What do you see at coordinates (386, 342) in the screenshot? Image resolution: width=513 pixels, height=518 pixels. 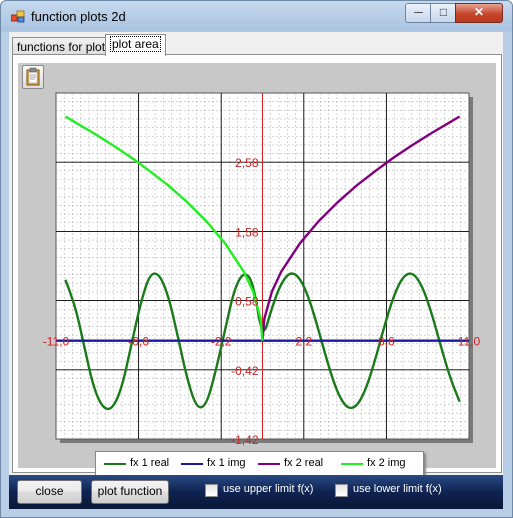 I see `x-tick-label: 6,6` at bounding box center [386, 342].